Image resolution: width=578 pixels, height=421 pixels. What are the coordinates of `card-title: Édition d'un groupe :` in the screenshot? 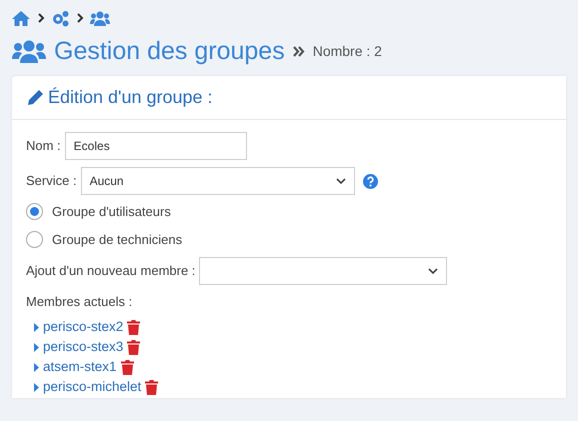 It's located at (130, 97).